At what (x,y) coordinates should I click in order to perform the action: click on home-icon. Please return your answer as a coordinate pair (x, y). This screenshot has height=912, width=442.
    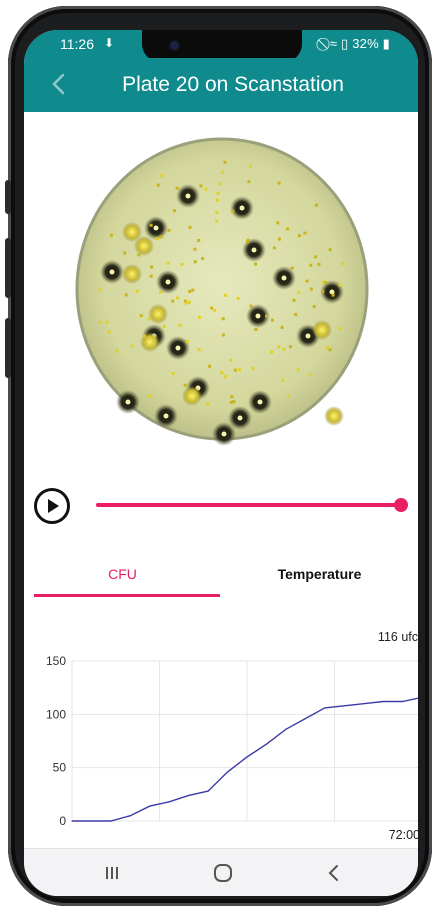
    Looking at the image, I should click on (223, 873).